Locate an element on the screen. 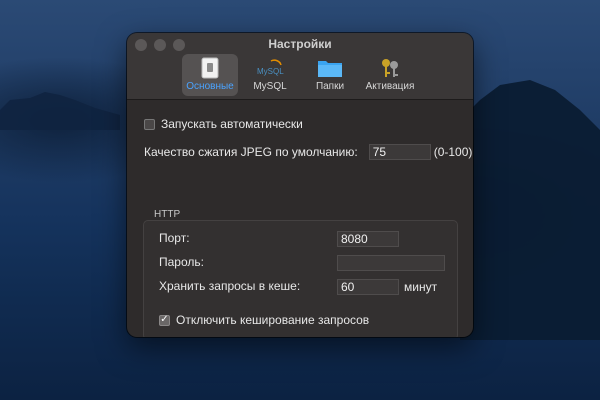  keys-icon is located at coordinates (390, 68).